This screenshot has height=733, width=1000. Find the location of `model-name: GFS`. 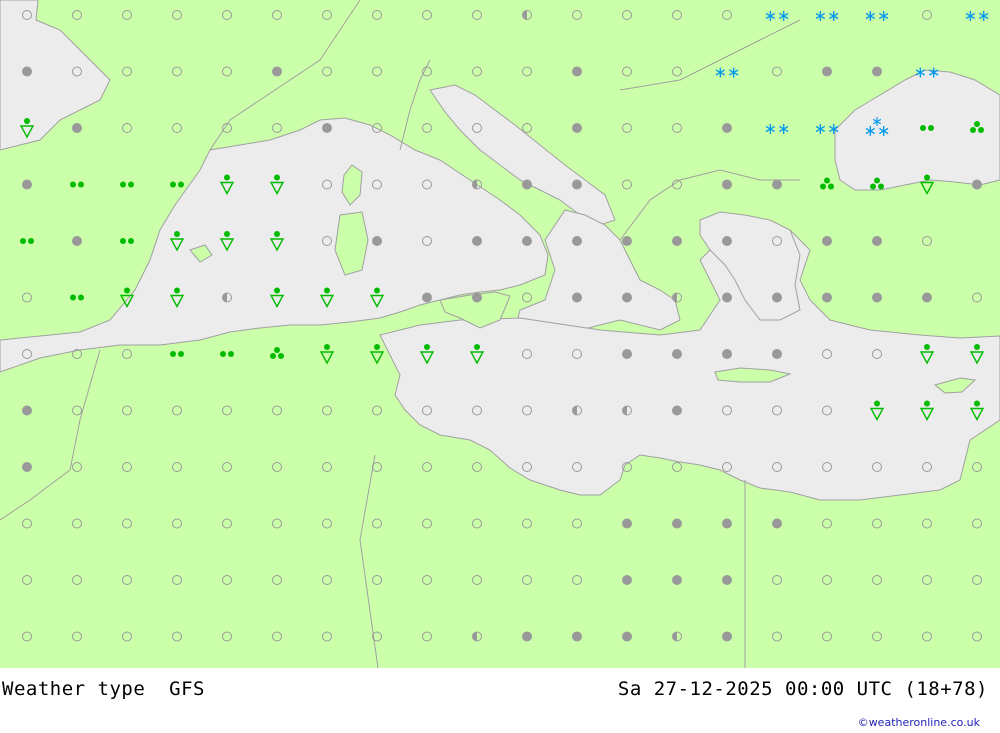

model-name: GFS is located at coordinates (187, 689).